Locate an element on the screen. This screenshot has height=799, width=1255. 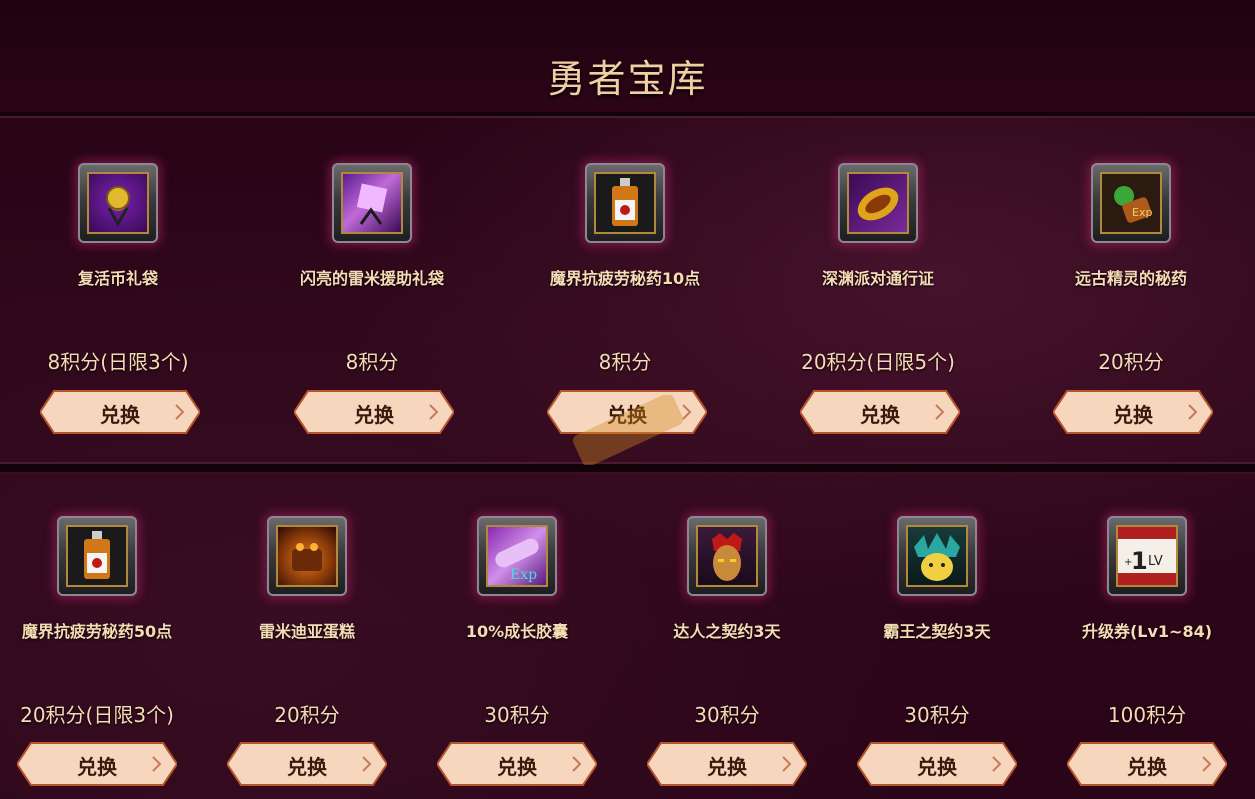
item-name: 10%成长胶囊 is located at coordinates (517, 631).